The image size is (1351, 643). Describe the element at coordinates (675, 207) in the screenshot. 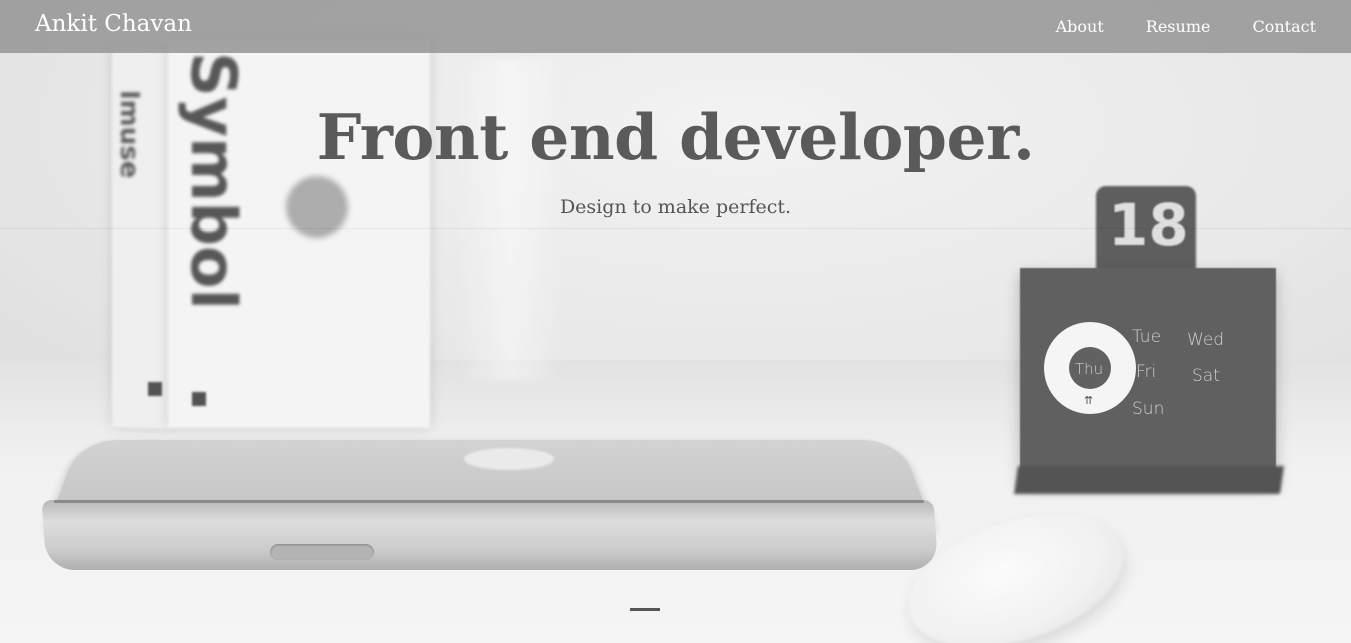

I see `hero-subtitle: Design to make perfect.` at that location.